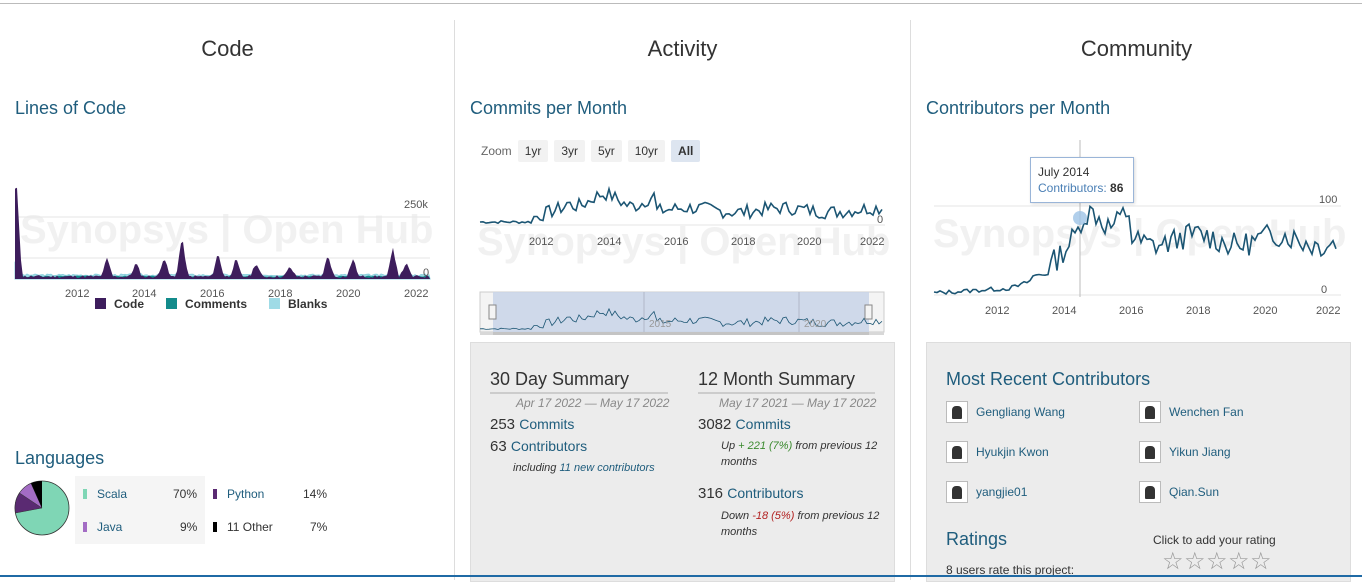 The image size is (1362, 582). I want to click on zoom-controls: Zoom 1yr 3yr 5yr 10yr All, so click(591, 151).